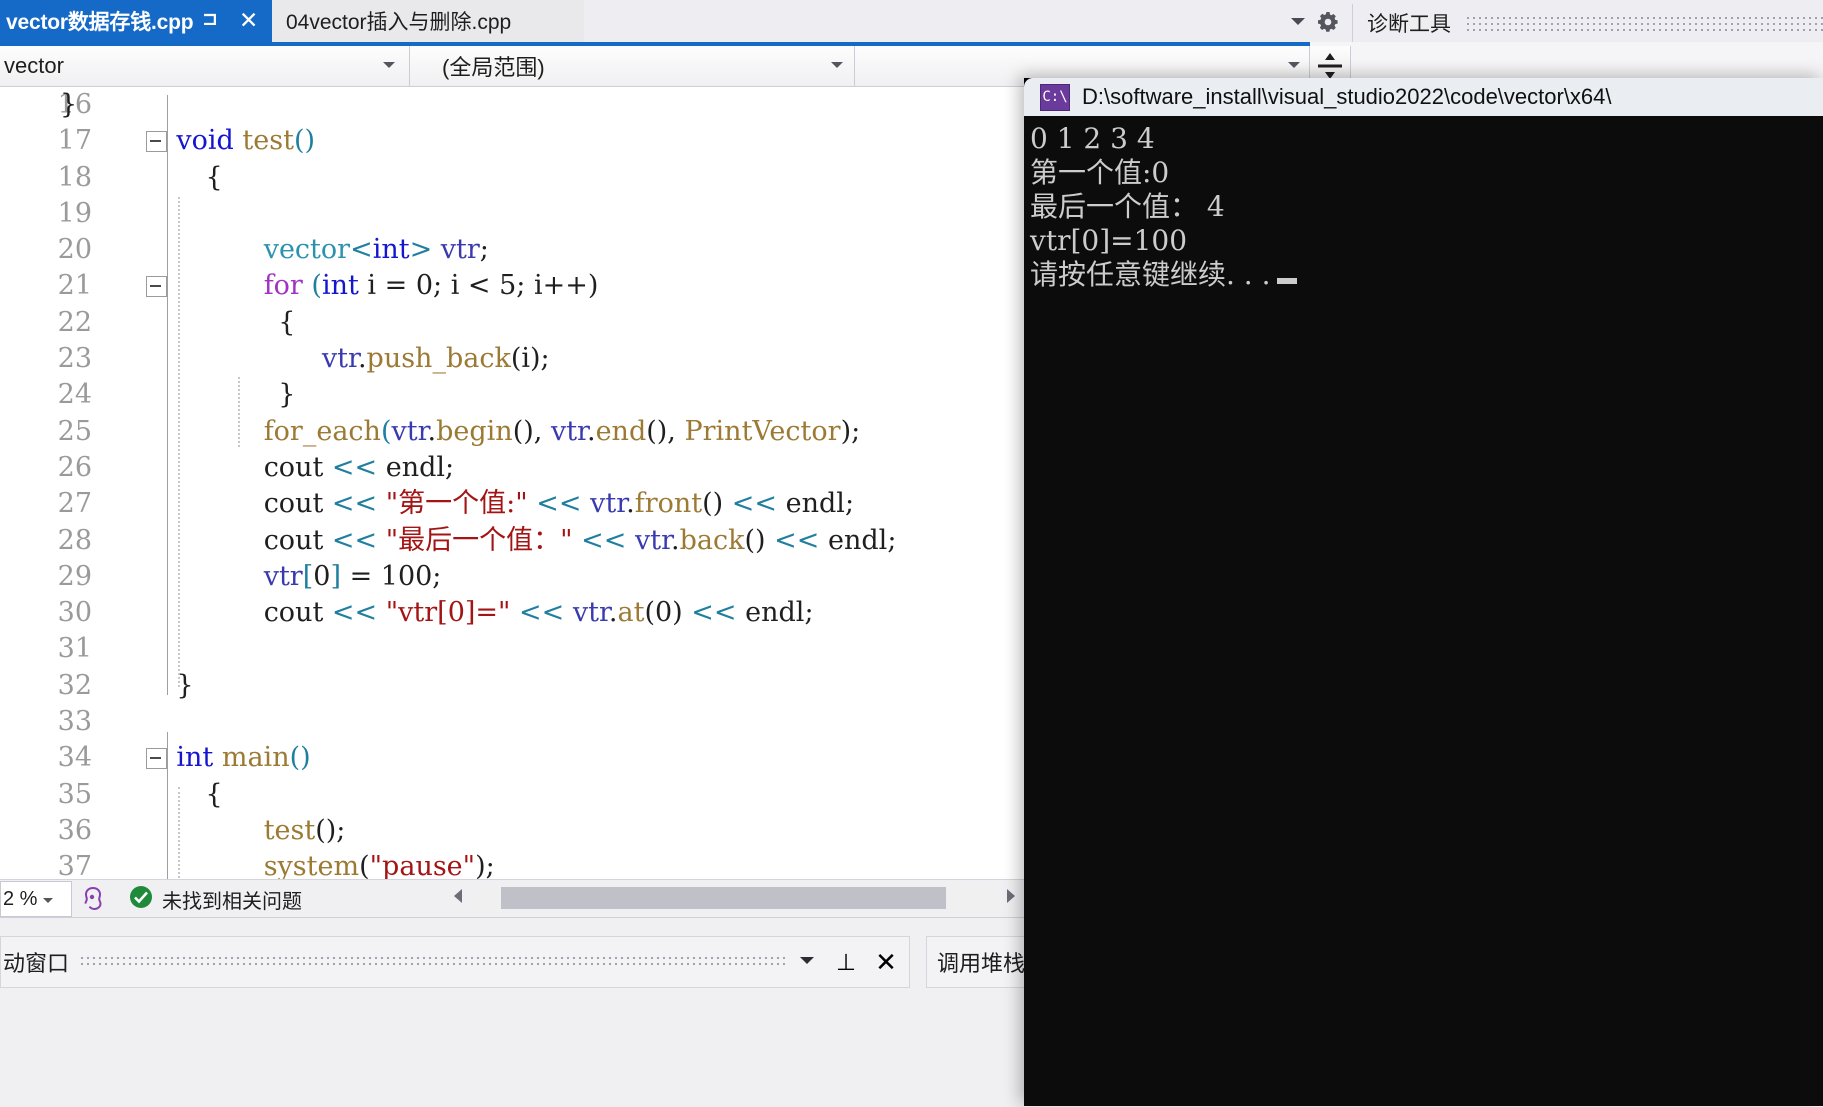 Image resolution: width=1823 pixels, height=1107 pixels. I want to click on line-number: 32, so click(74, 685).